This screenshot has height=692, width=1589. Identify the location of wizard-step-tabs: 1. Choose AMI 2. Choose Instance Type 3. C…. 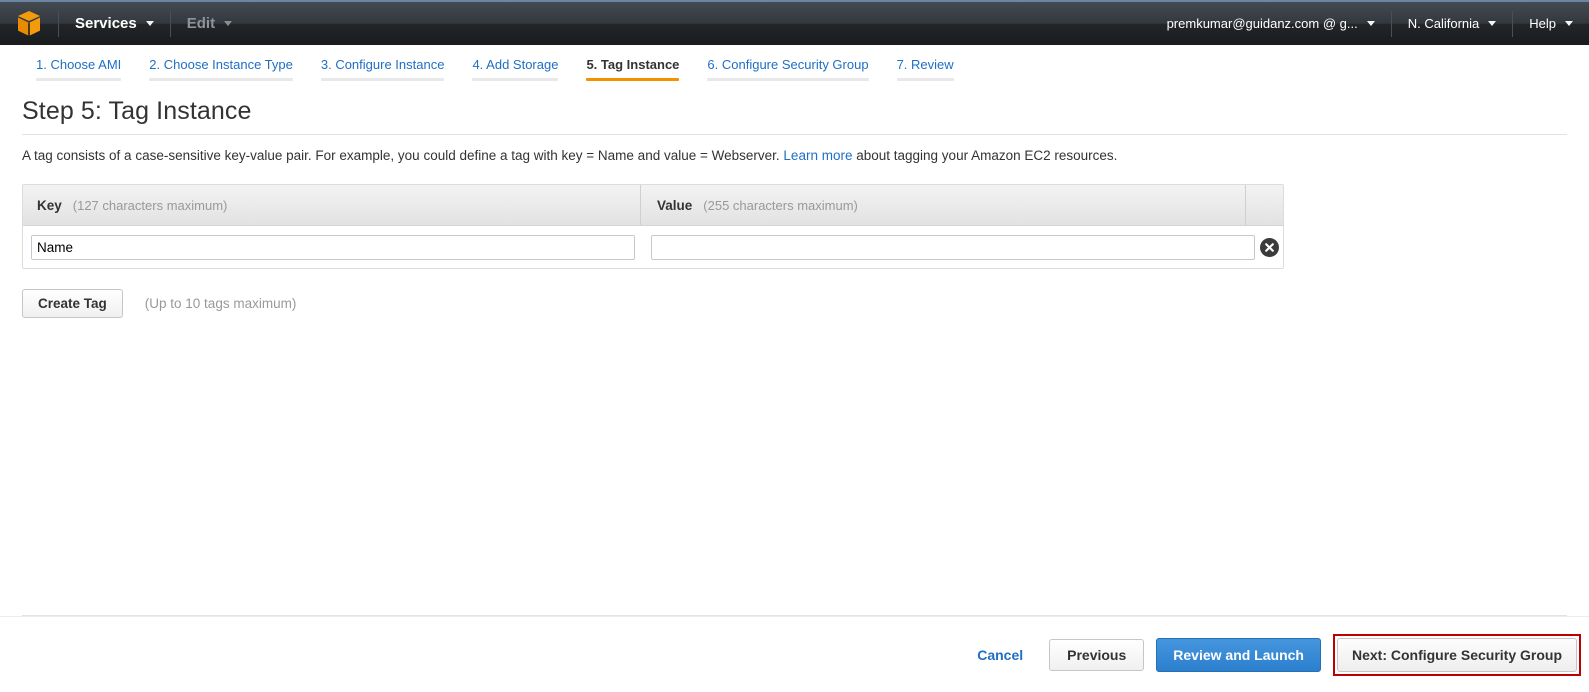
(794, 63).